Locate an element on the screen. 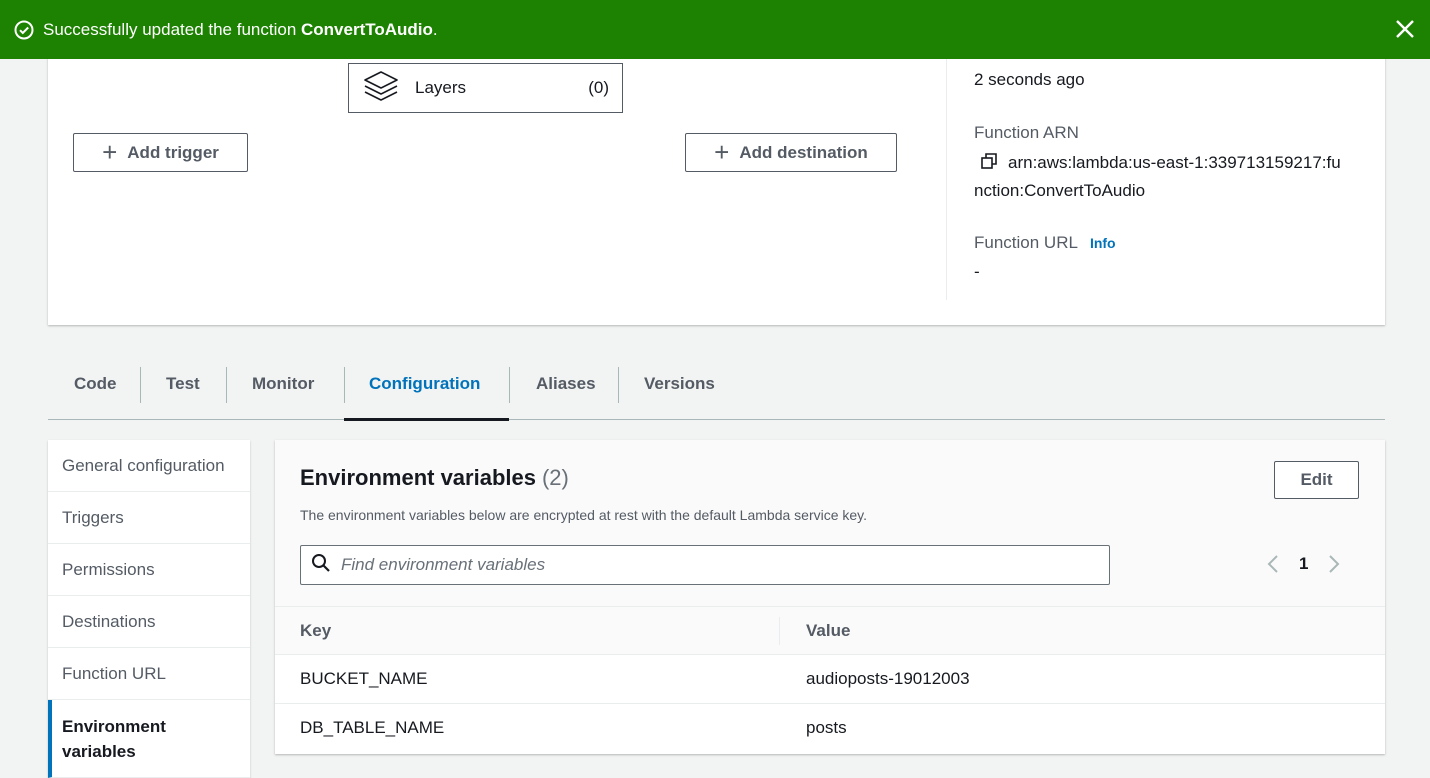 The height and width of the screenshot is (778, 1430). layers-count: (0) is located at coordinates (598, 87).